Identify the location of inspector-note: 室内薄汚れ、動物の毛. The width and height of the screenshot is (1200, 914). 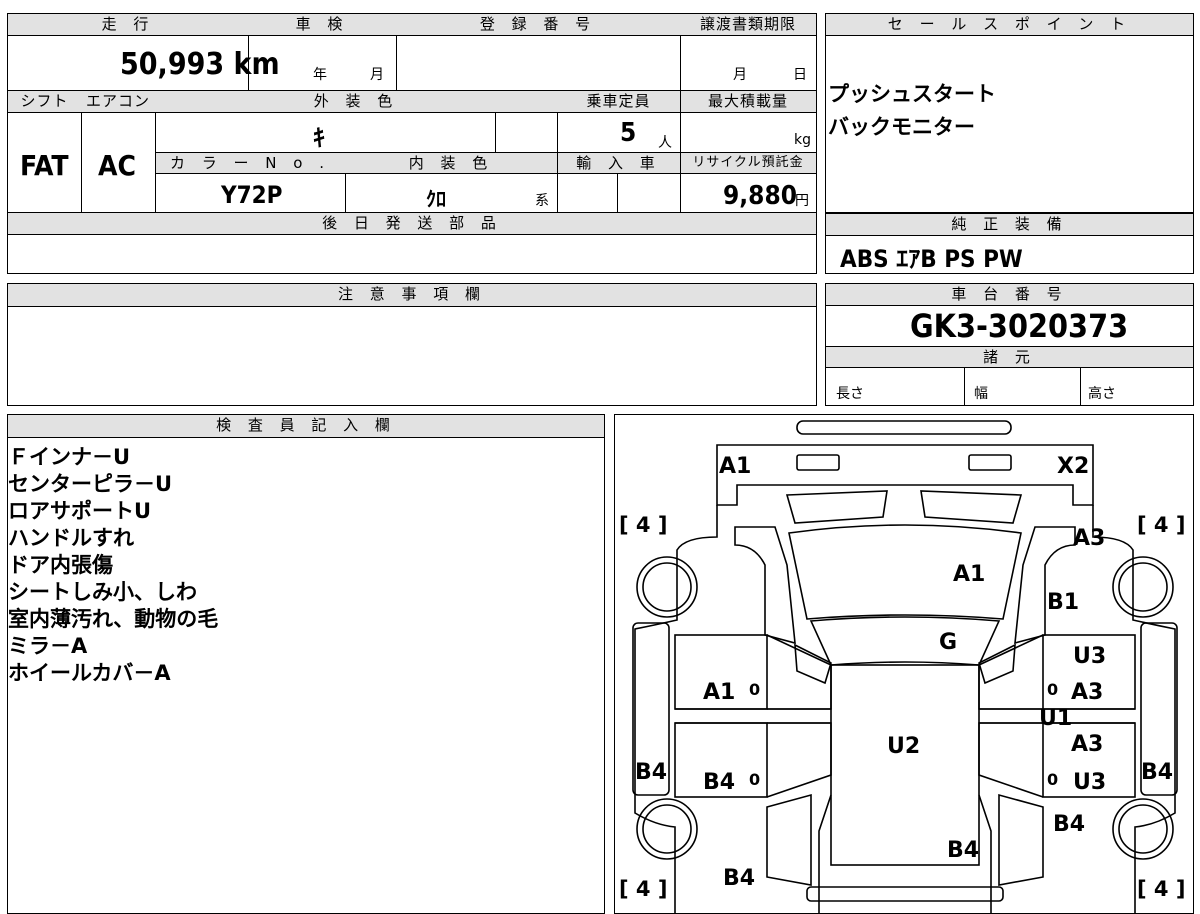
(113, 619).